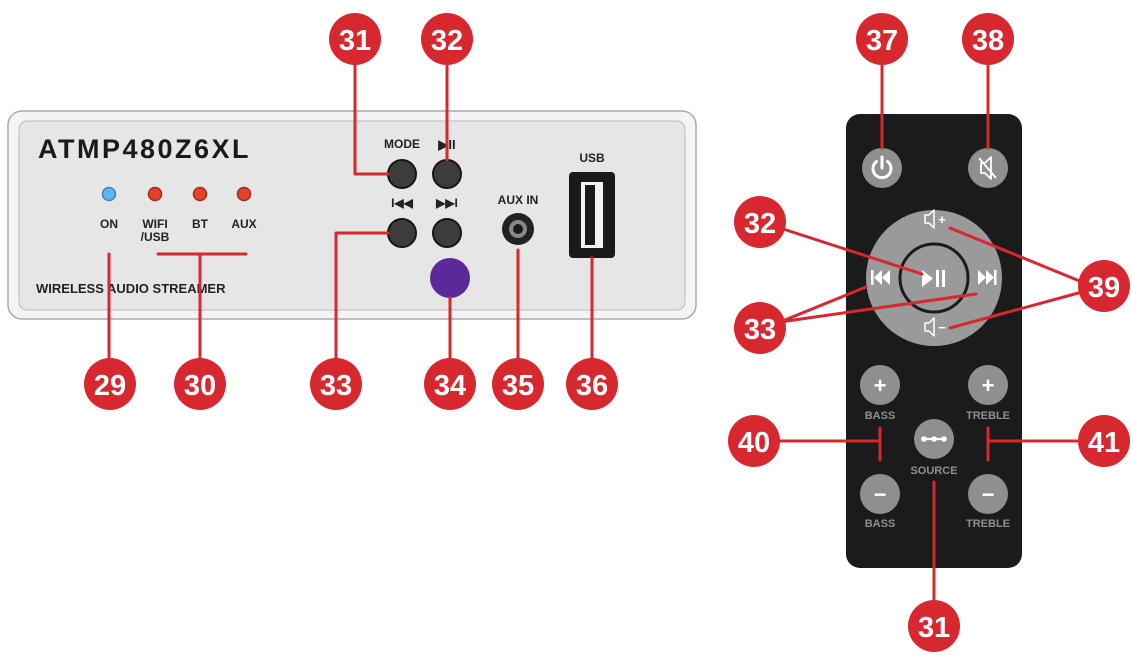 The width and height of the screenshot is (1132, 655). What do you see at coordinates (592, 158) in the screenshot?
I see `usb-label: USB` at bounding box center [592, 158].